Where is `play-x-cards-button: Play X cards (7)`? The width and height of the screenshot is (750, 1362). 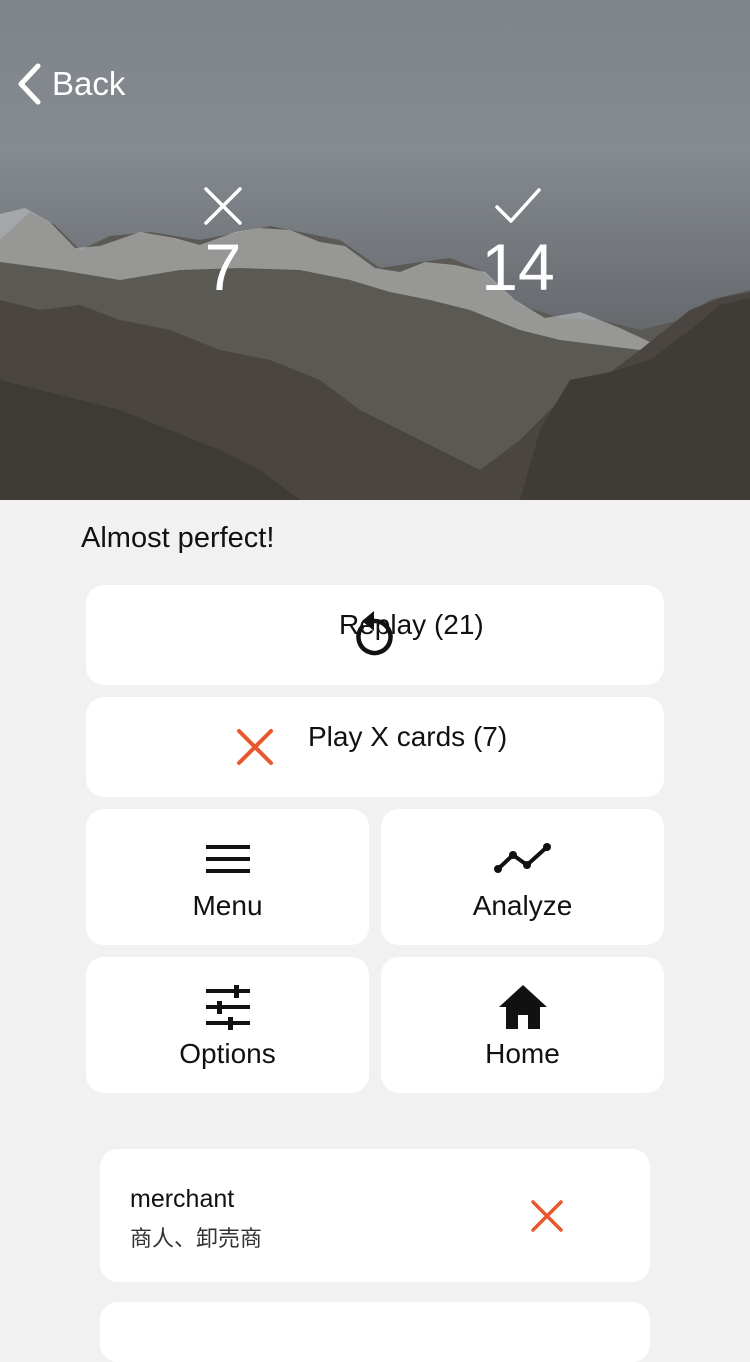 play-x-cards-button: Play X cards (7) is located at coordinates (375, 747).